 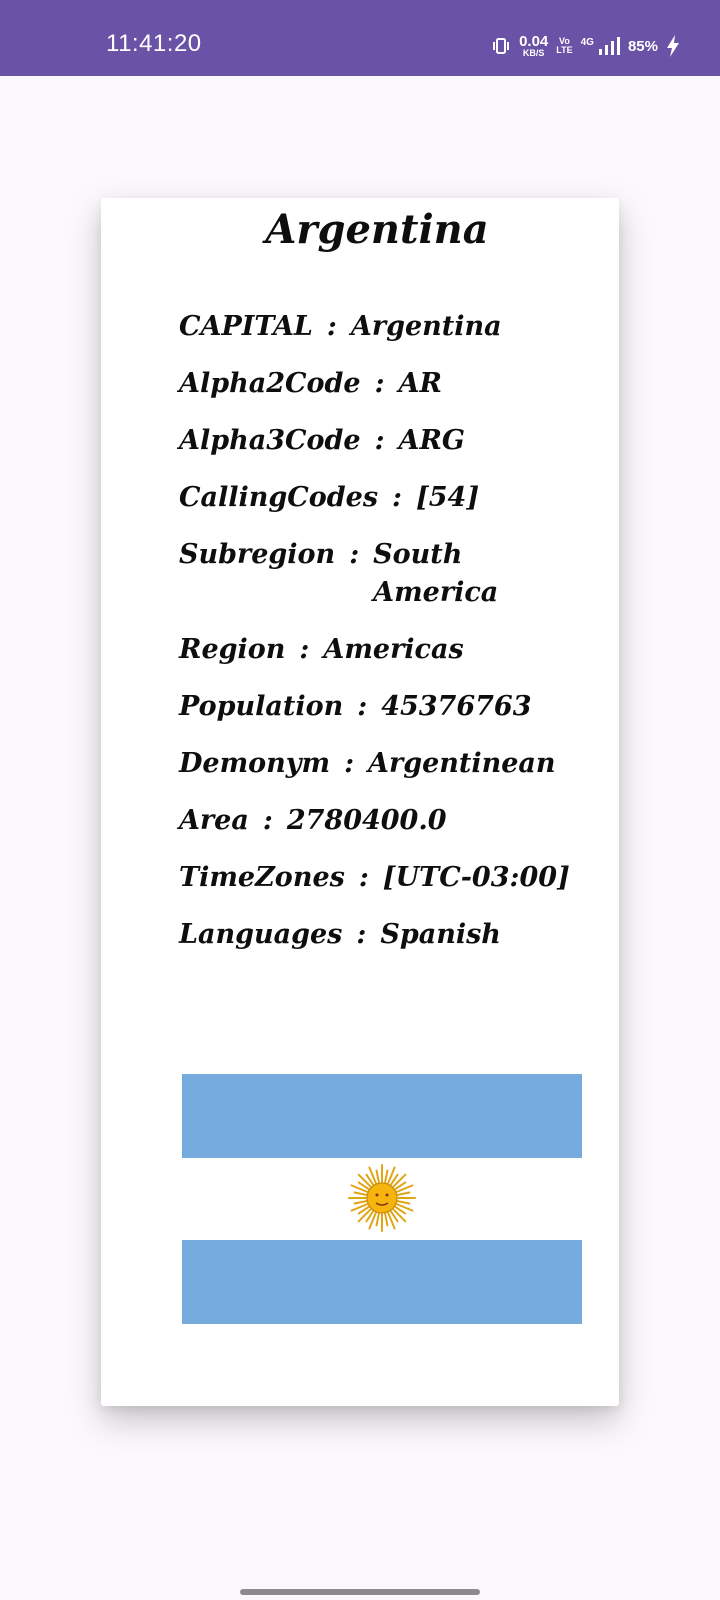 I want to click on country-name: Argentina, so click(x=377, y=229).